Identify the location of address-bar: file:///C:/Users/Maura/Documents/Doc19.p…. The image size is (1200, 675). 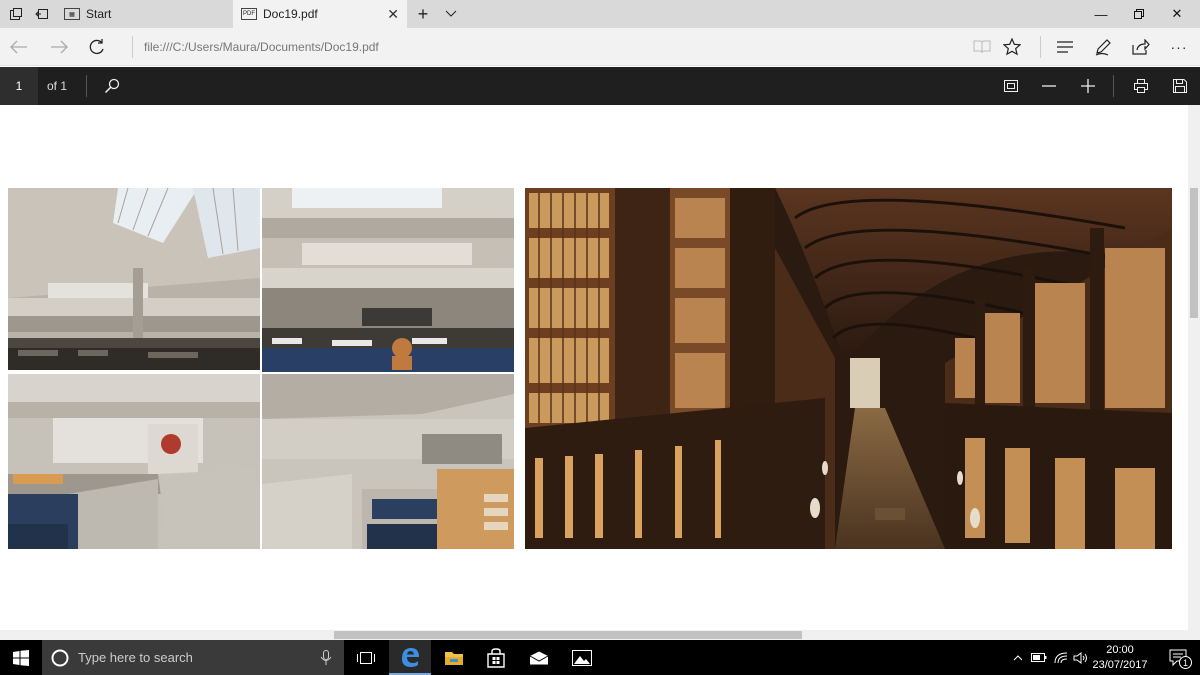
(600, 47).